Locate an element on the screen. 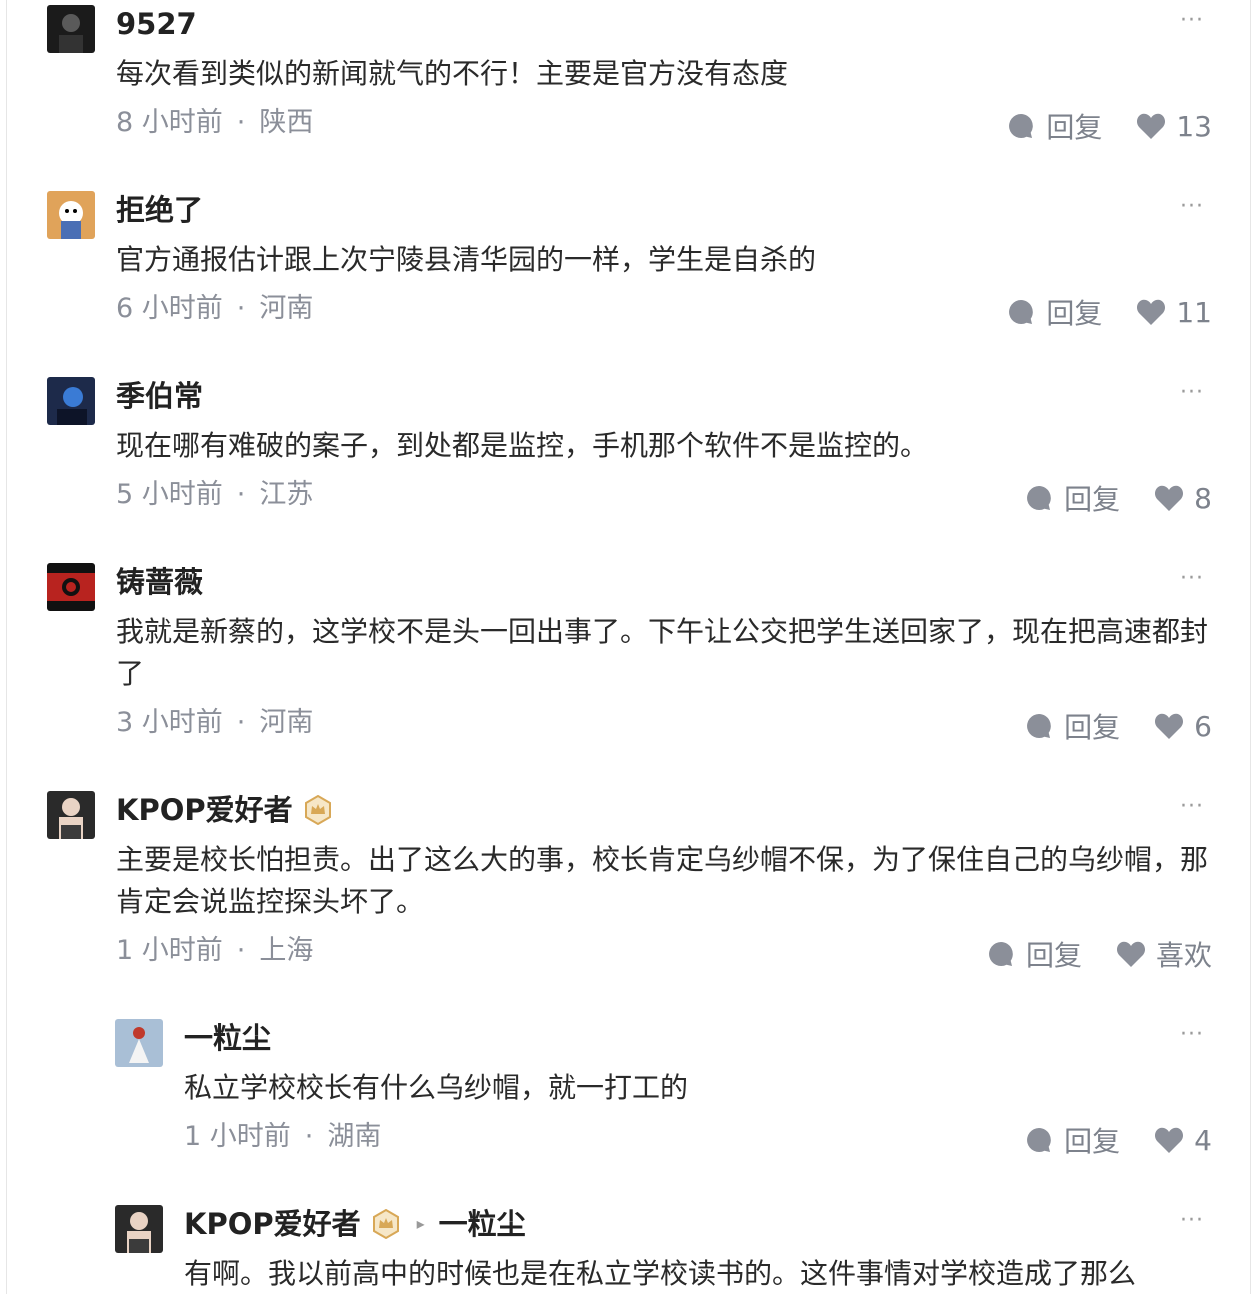  comment-meta: 5 小时前 · 江苏 is located at coordinates (215, 494).